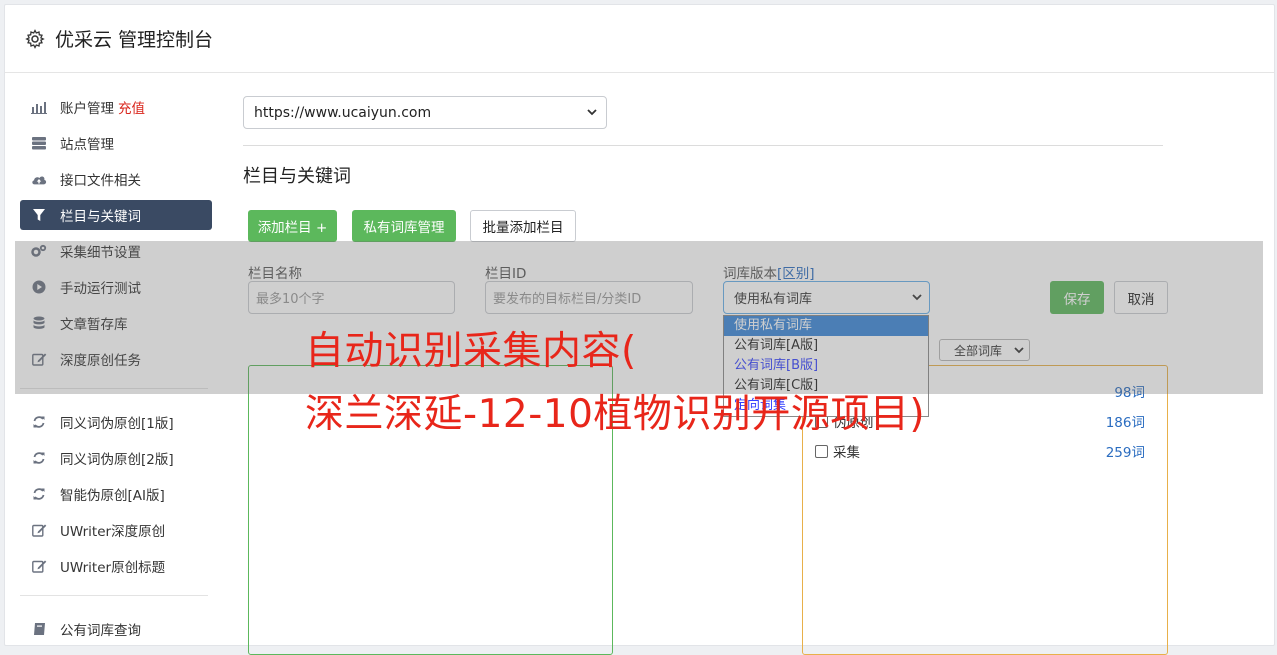 This screenshot has height=655, width=1277. Describe the element at coordinates (113, 532) in the screenshot. I see `sidebar-item-label: UWriter深度原创` at that location.